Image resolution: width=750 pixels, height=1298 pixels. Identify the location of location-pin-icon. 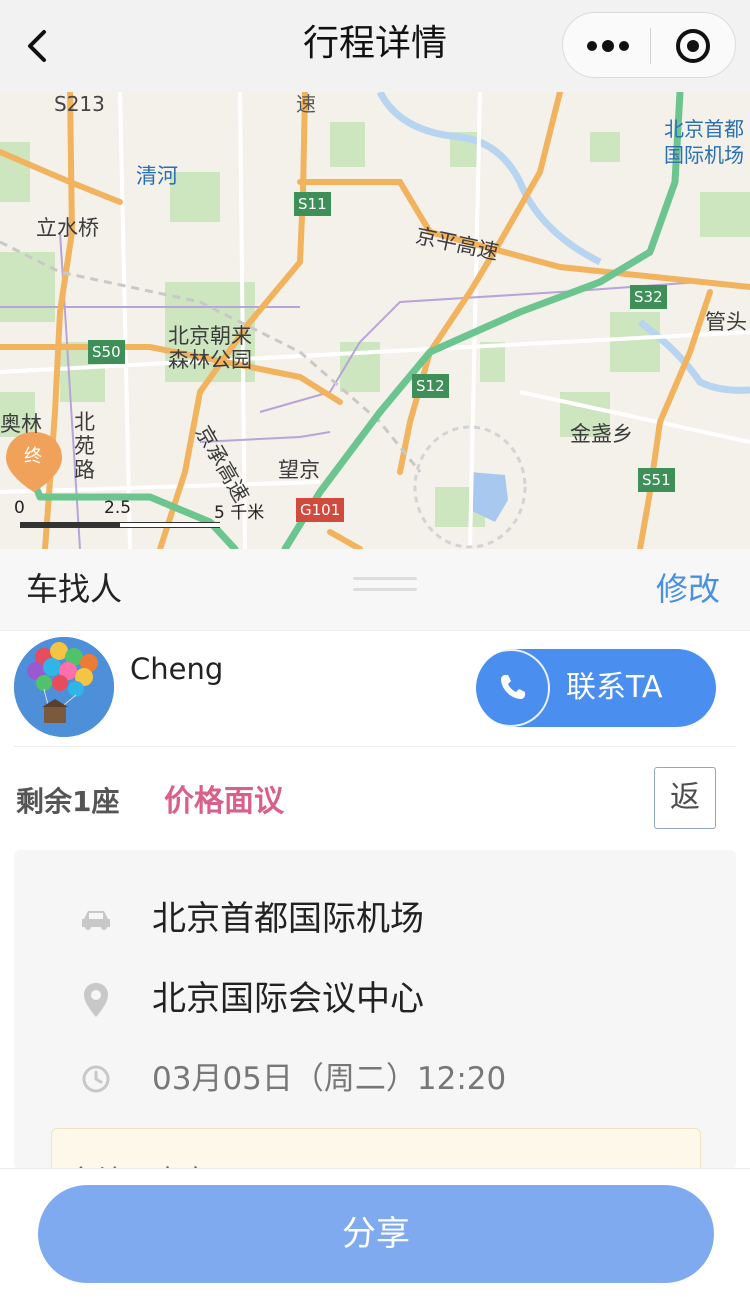
(96, 1000).